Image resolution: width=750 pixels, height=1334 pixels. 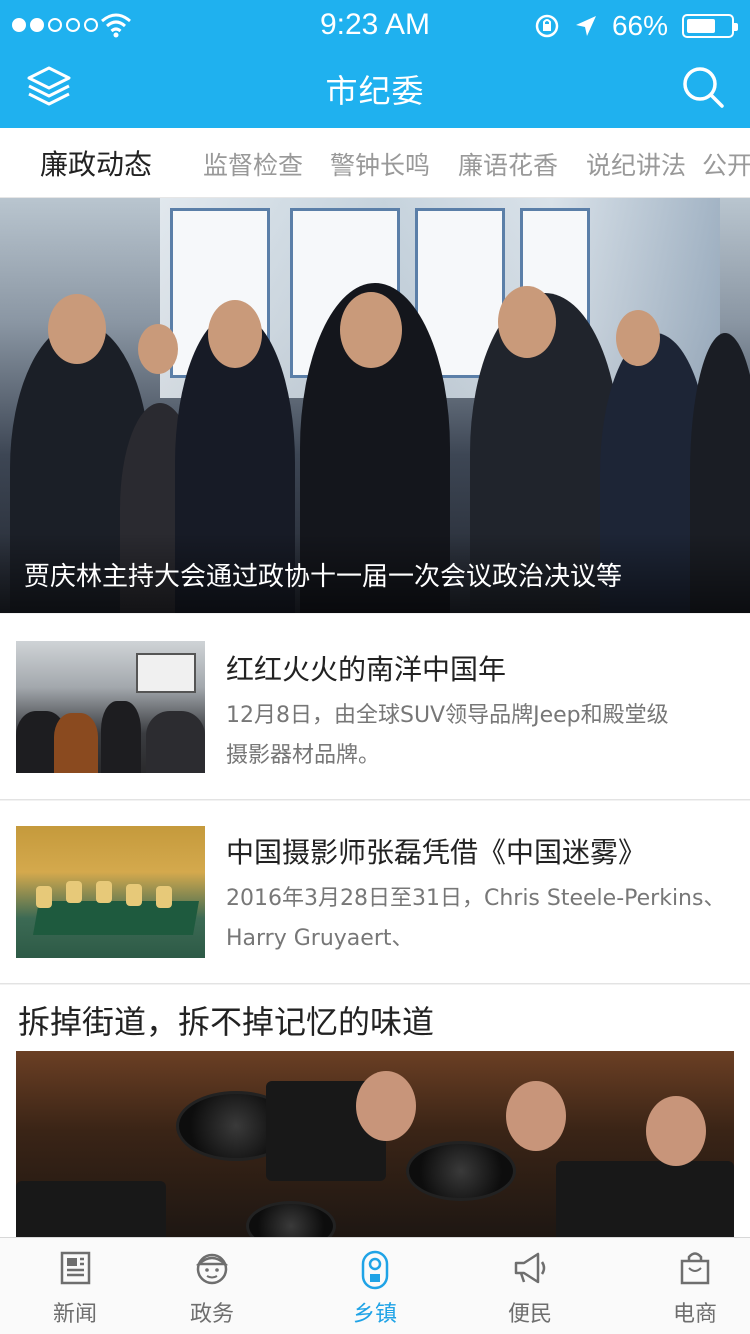 I want to click on tab-lianyu-huaxiang: 廉语花香, so click(x=508, y=164).